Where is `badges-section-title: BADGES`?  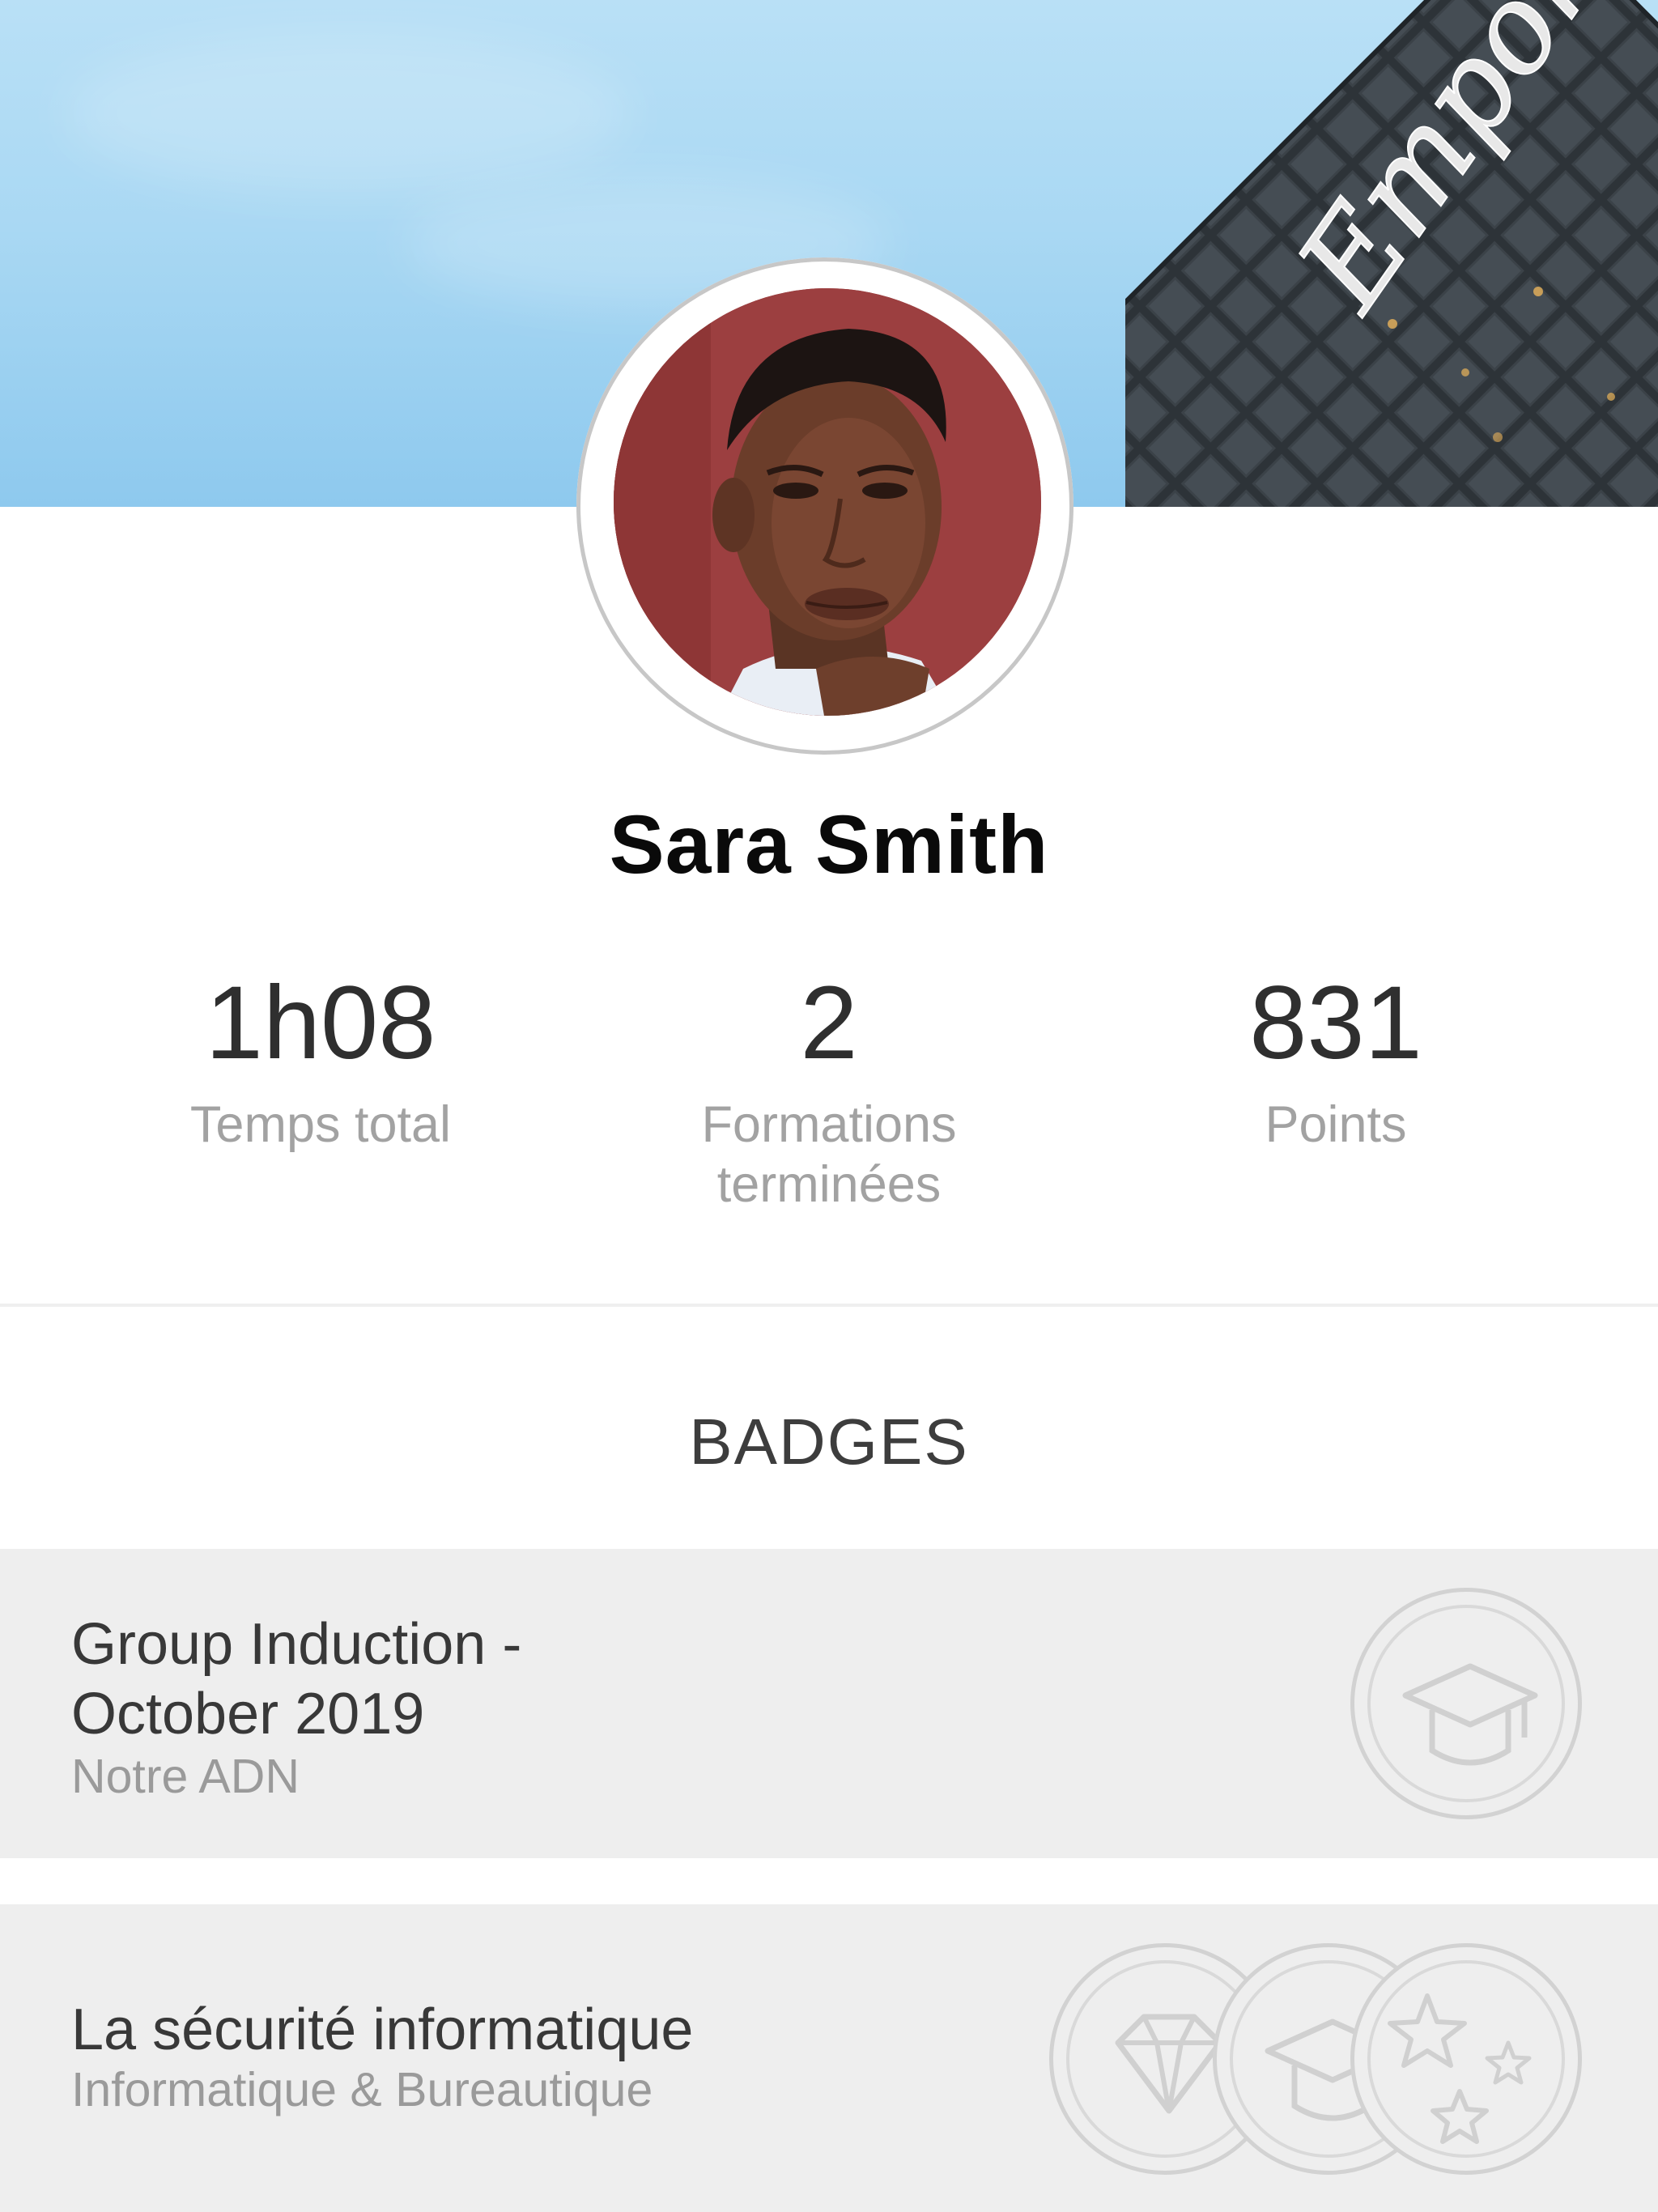 badges-section-title: BADGES is located at coordinates (829, 1442).